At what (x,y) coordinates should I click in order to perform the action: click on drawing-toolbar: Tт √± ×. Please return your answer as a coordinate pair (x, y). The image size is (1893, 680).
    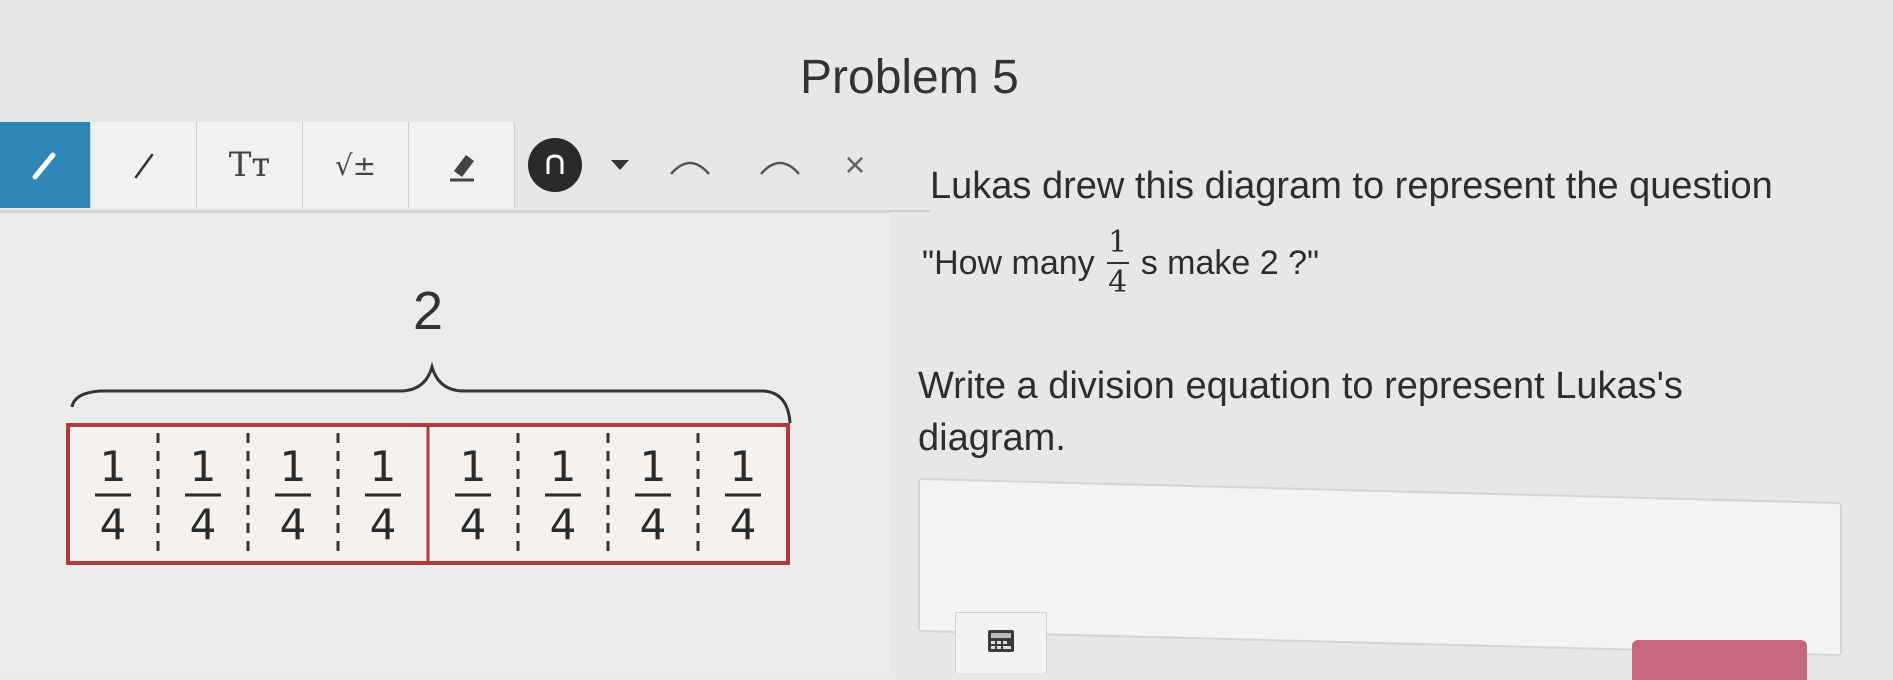
    Looking at the image, I should click on (465, 165).